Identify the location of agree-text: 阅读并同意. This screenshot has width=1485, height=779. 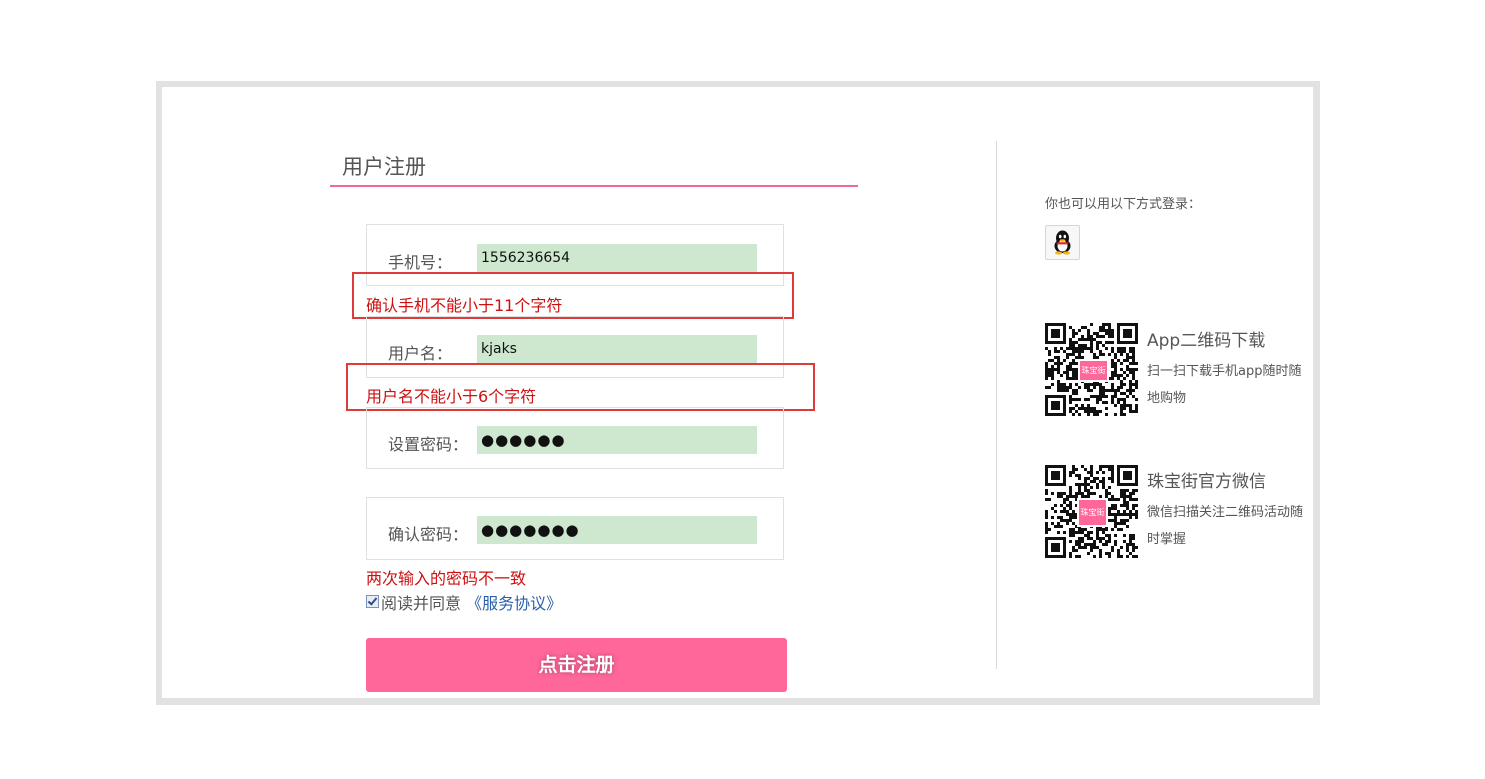
(421, 603).